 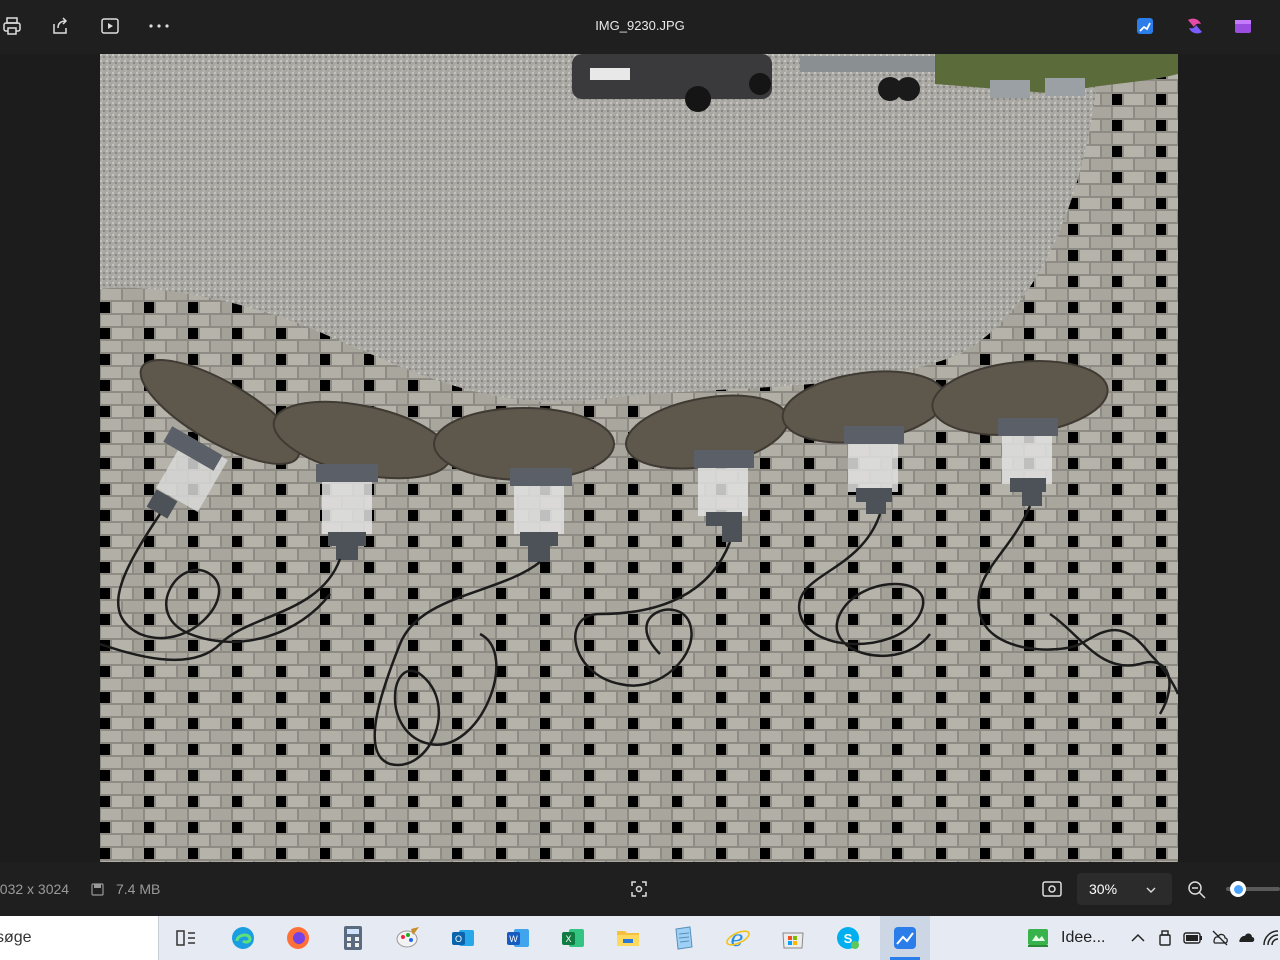 What do you see at coordinates (1145, 26) in the screenshot?
I see `edit-icon` at bounding box center [1145, 26].